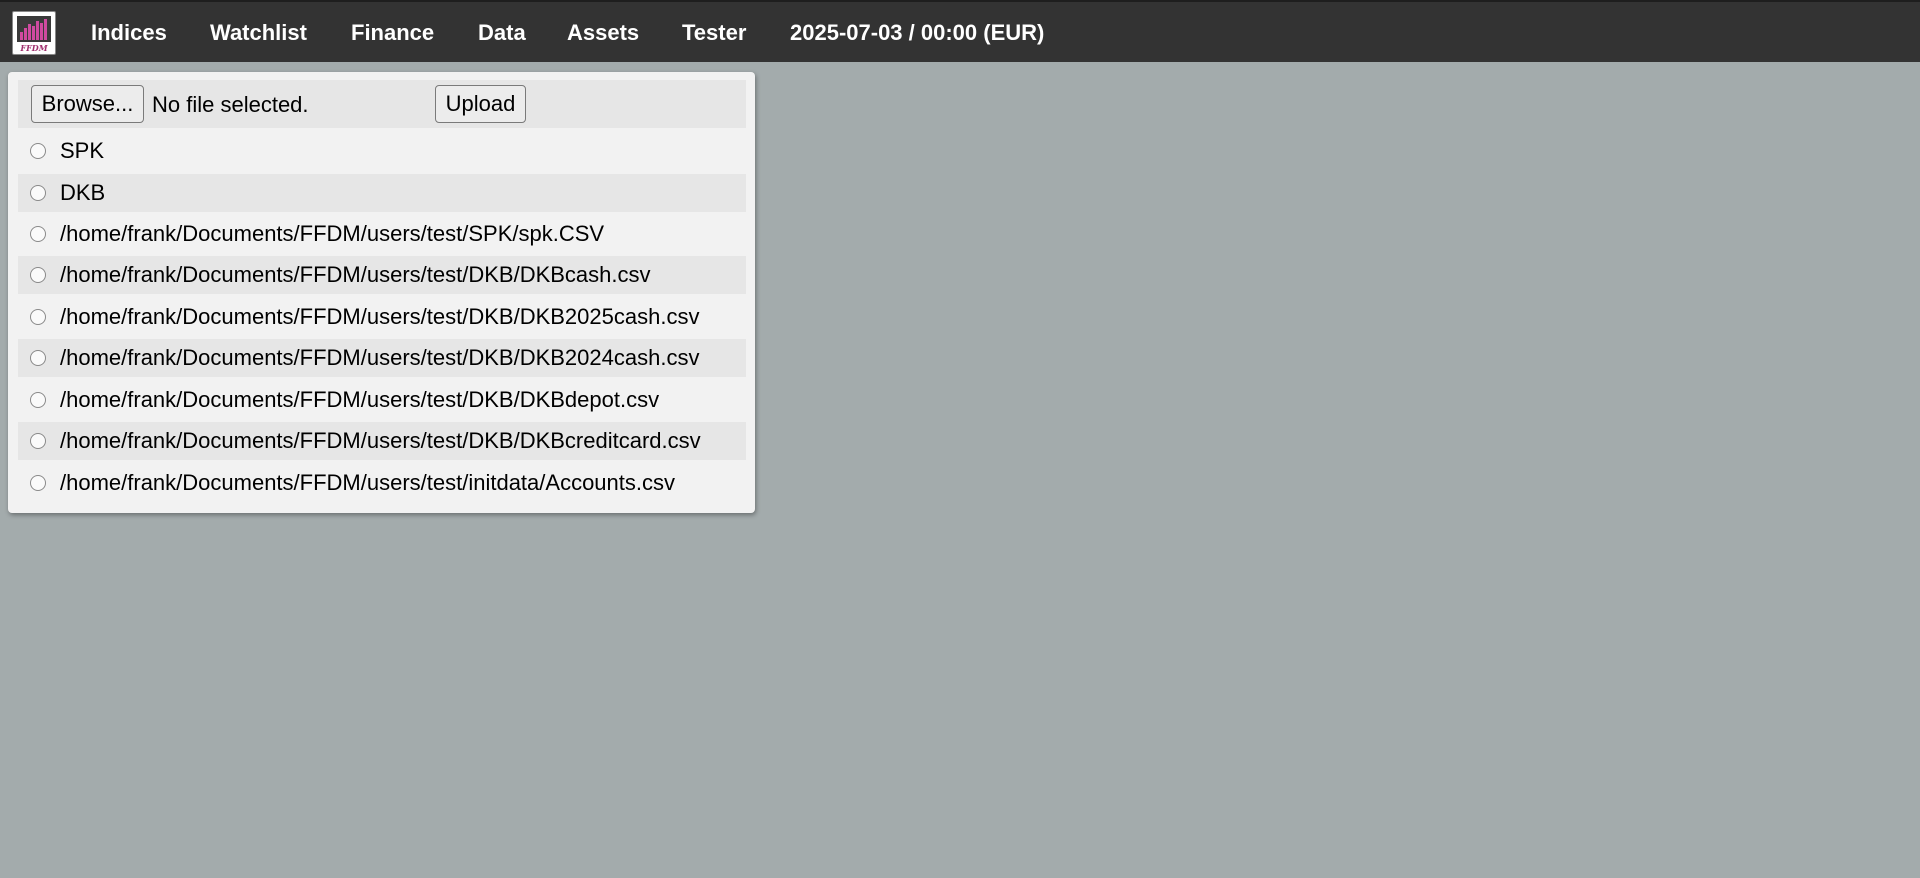 Image resolution: width=1920 pixels, height=878 pixels. What do you see at coordinates (480, 104) in the screenshot?
I see `upload-button: Upload` at bounding box center [480, 104].